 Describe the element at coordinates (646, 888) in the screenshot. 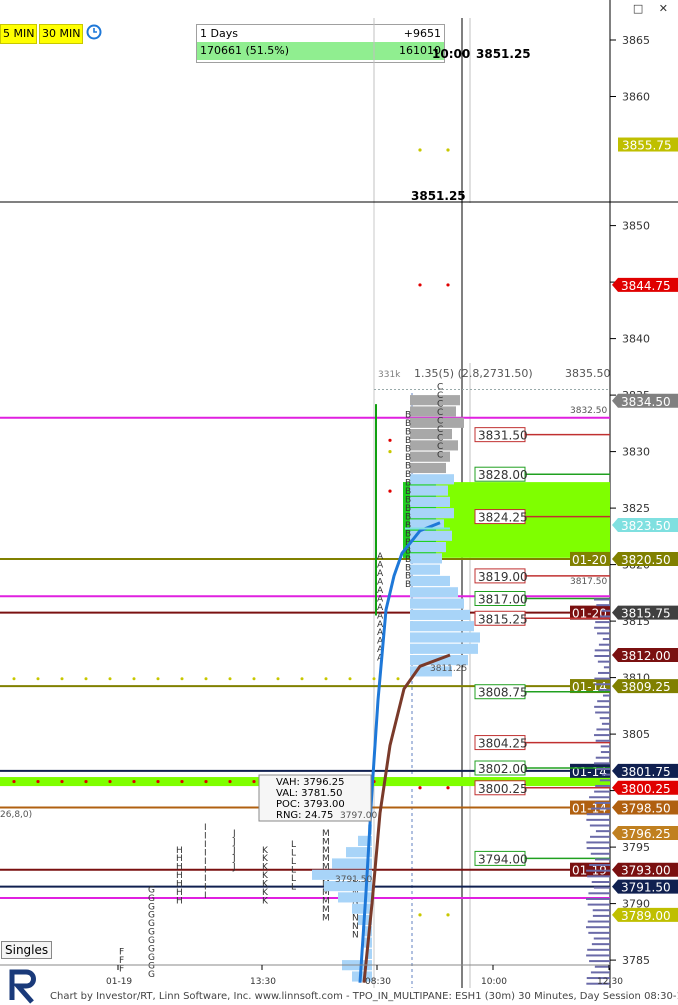

I see `axis-badge-text-12: 3791.50` at that location.